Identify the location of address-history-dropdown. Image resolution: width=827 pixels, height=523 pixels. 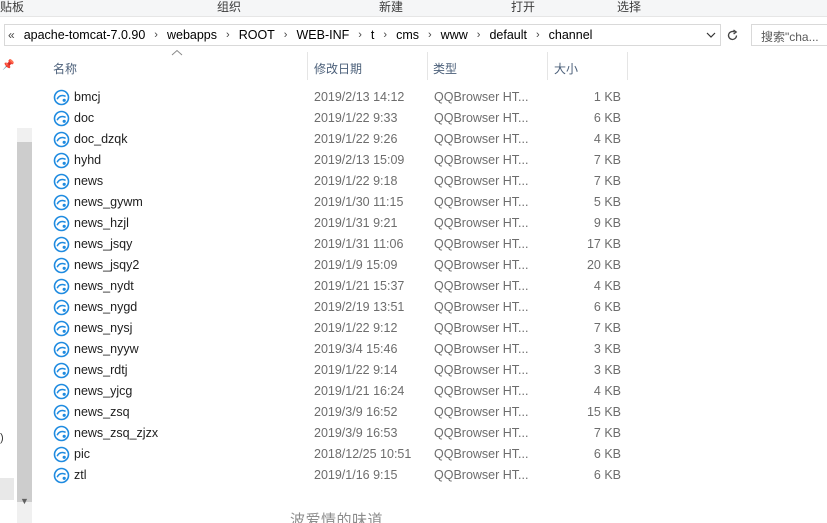
(711, 35).